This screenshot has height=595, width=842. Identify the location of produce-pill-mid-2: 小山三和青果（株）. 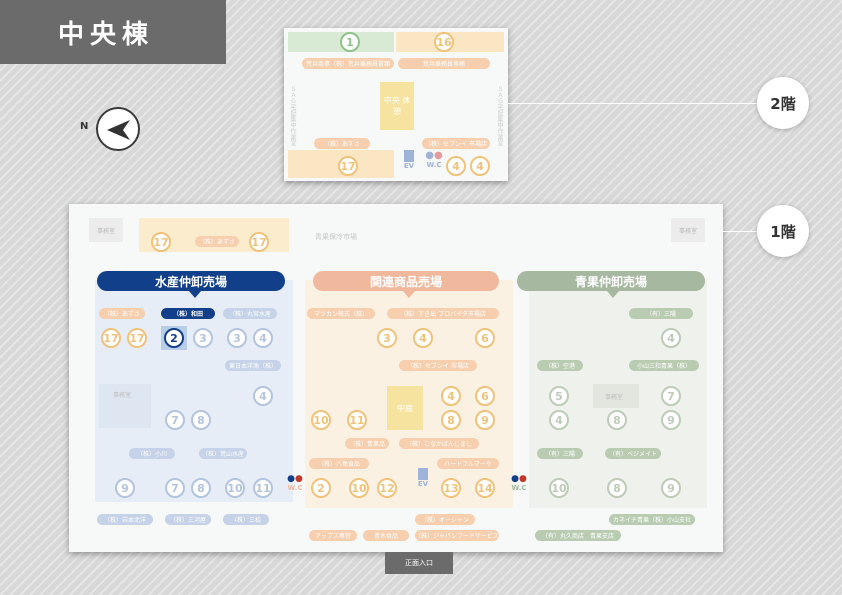
(664, 365).